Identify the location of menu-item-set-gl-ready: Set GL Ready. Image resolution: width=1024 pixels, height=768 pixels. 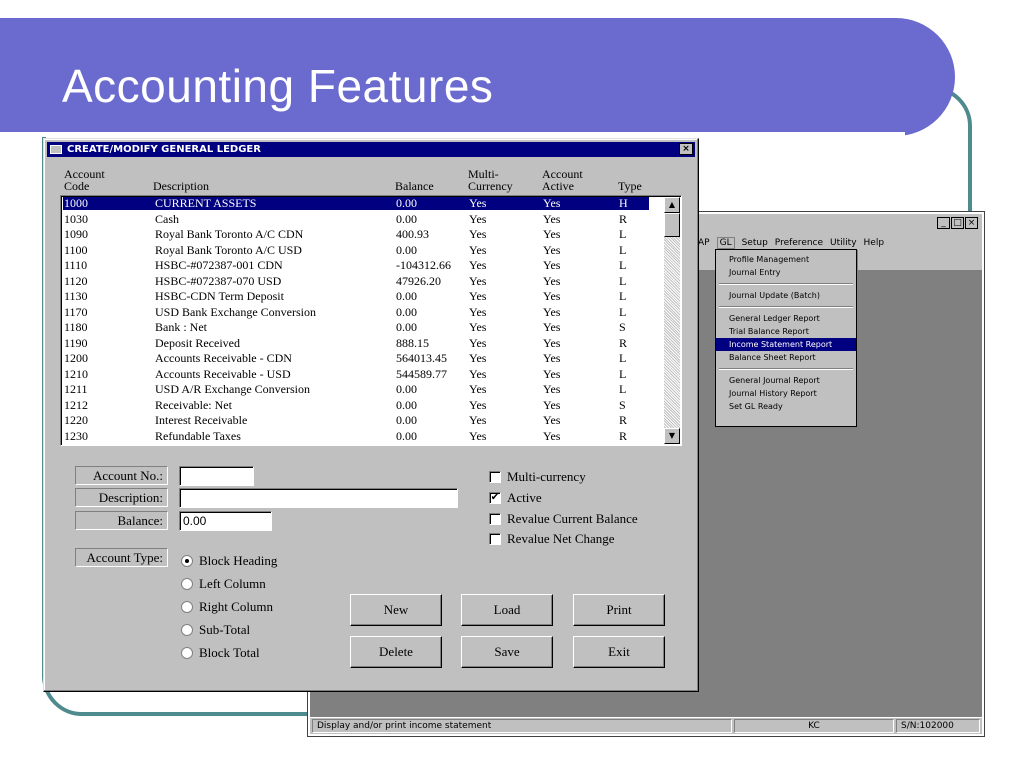
(786, 406).